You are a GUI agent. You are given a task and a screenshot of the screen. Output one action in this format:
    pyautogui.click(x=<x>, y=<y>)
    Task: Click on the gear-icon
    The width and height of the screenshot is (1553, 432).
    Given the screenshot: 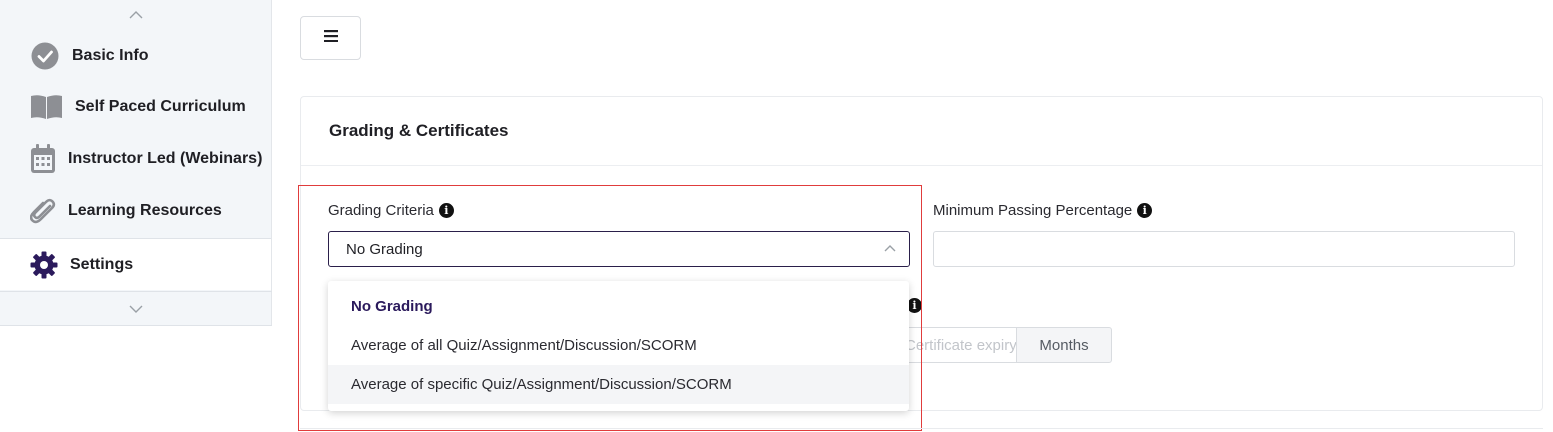 What is the action you would take?
    pyautogui.click(x=44, y=265)
    